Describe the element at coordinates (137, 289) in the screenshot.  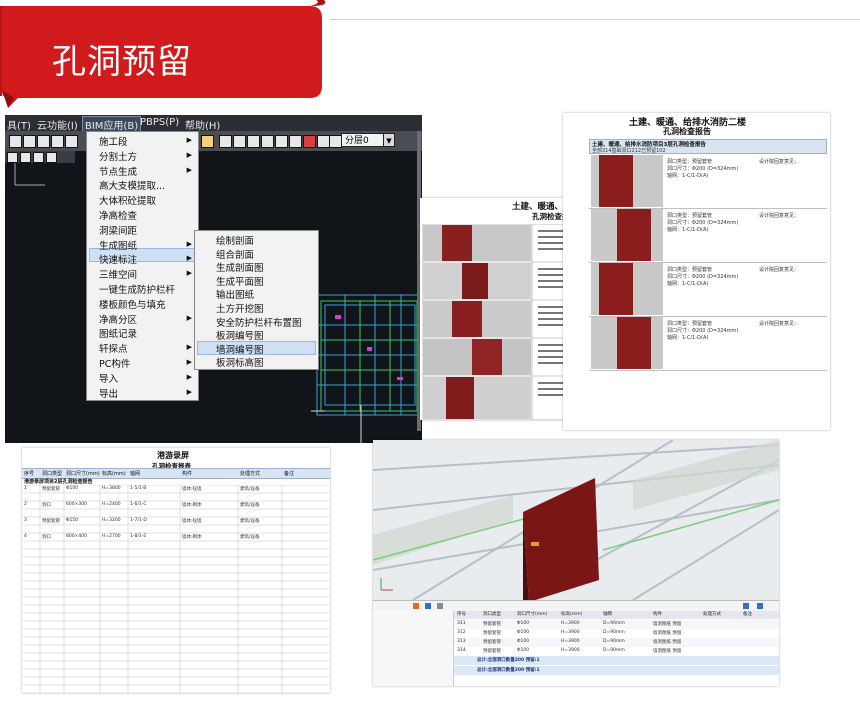
I see `bim-menu-item: 一键生成防护栏杆` at that location.